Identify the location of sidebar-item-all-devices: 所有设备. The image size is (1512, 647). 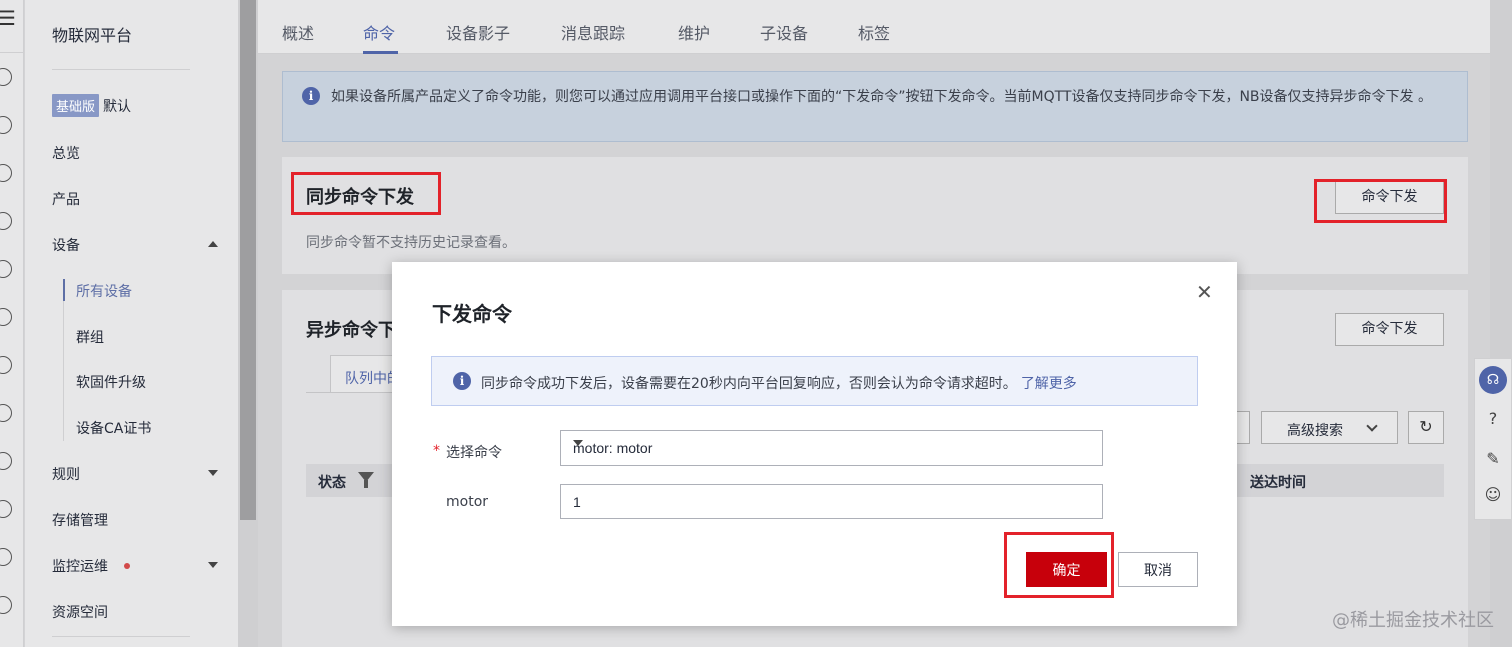
(104, 291).